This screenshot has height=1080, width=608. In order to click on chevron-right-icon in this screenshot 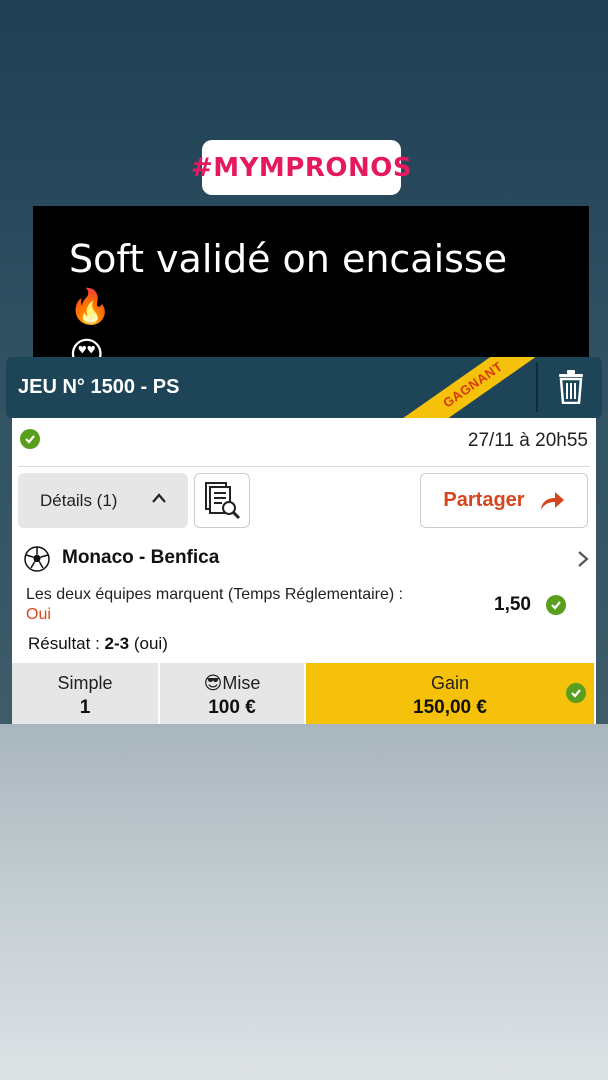, I will do `click(583, 559)`.